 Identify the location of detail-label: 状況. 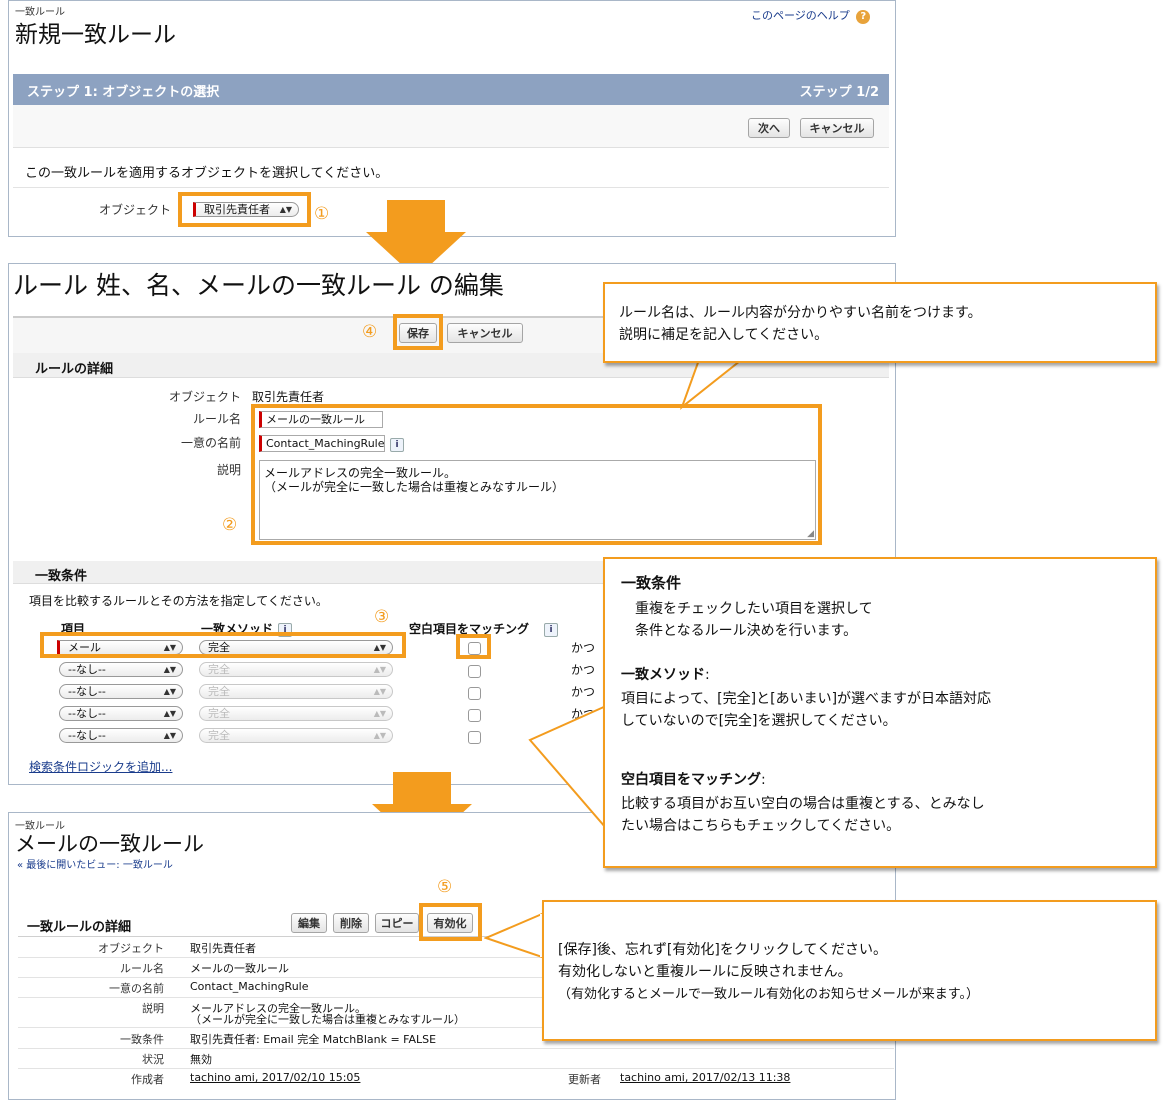
(153, 1059).